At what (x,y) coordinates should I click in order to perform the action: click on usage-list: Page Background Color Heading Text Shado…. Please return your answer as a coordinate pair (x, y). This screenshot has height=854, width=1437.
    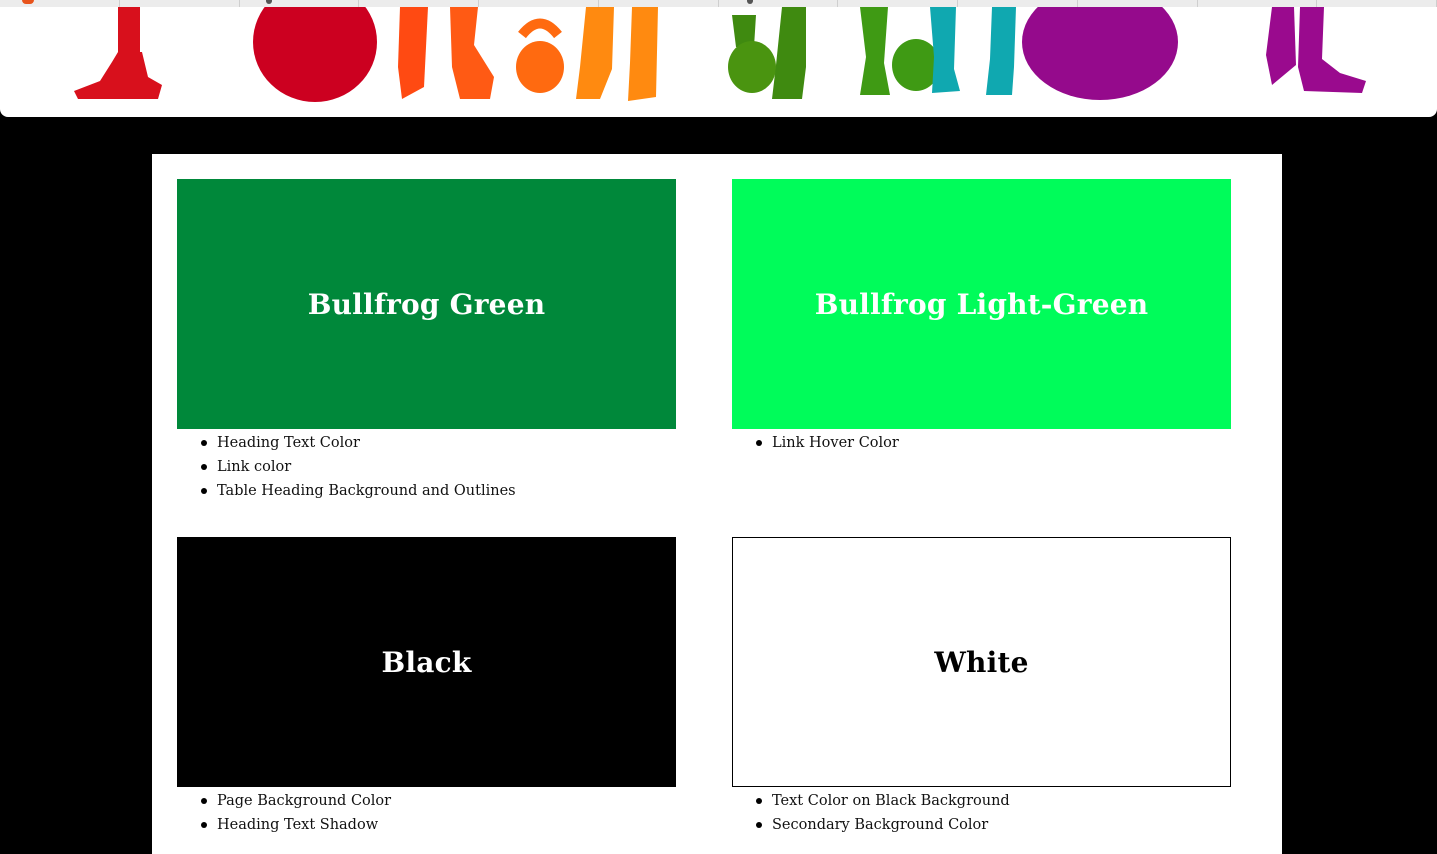
    Looking at the image, I should click on (426, 813).